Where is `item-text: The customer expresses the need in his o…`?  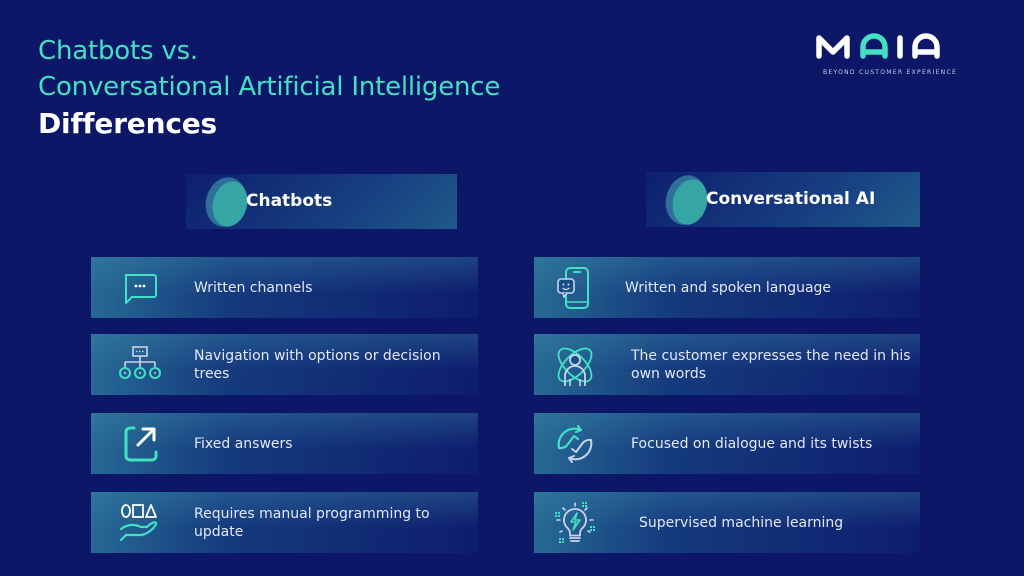 item-text: The customer expresses the need in his o… is located at coordinates (771, 364).